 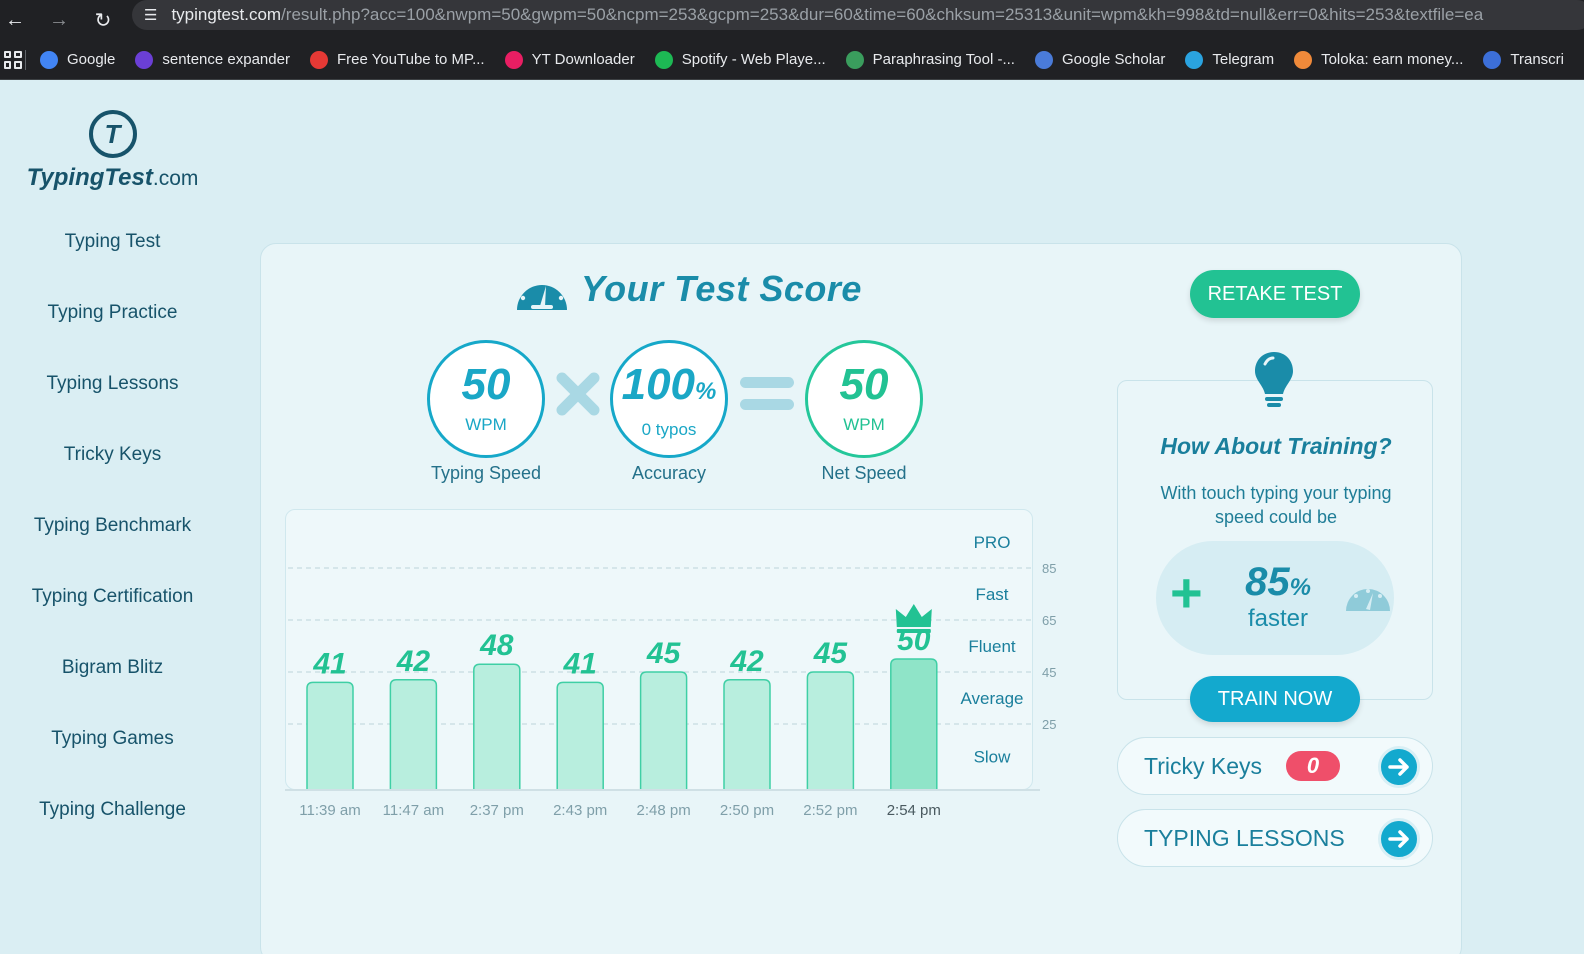 I want to click on bookmark-label: Google Scholar, so click(x=1113, y=59).